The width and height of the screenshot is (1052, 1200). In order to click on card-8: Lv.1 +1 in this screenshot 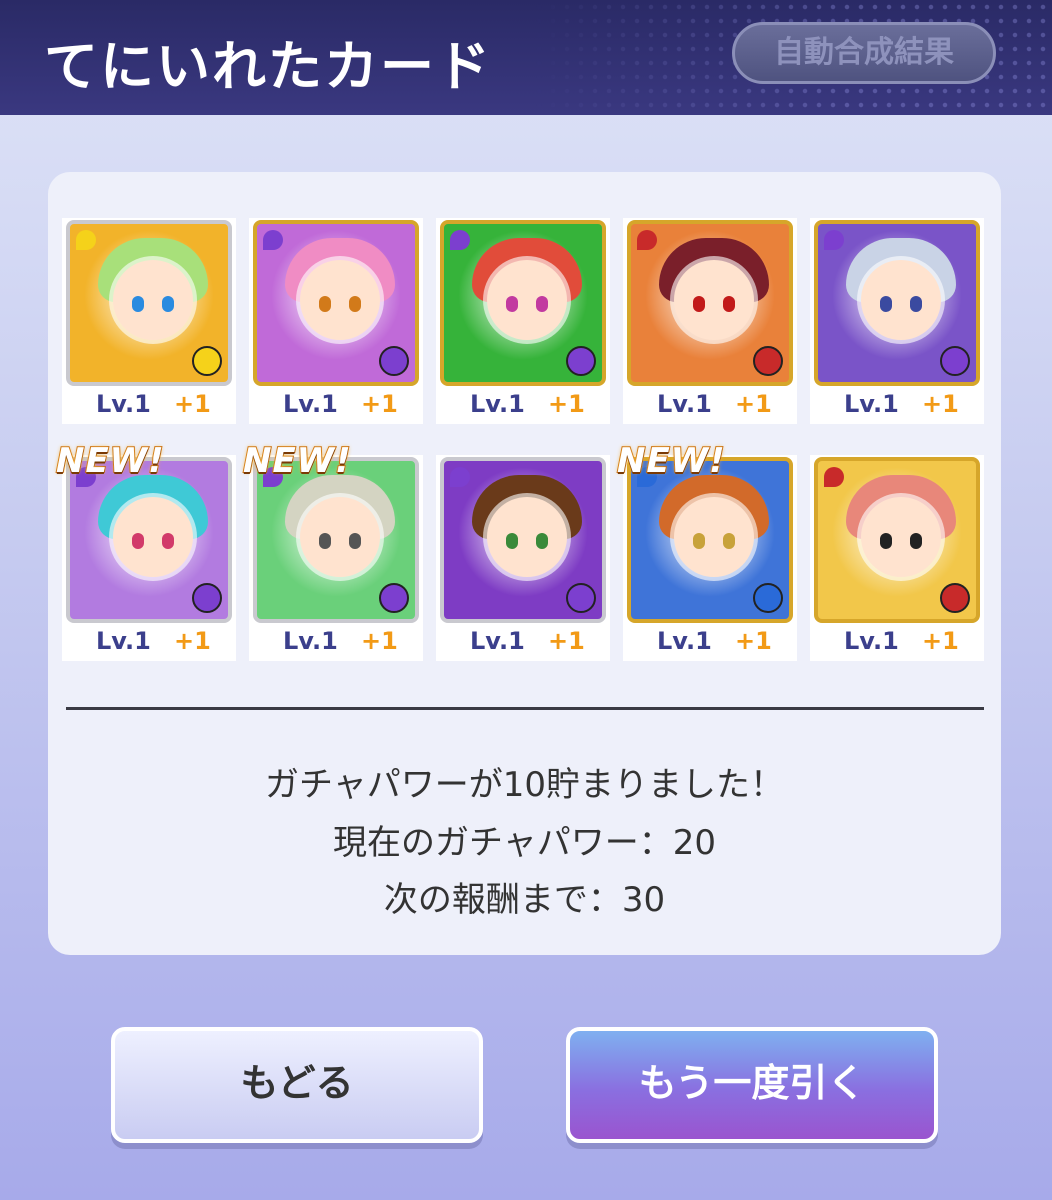, I will do `click(523, 558)`.